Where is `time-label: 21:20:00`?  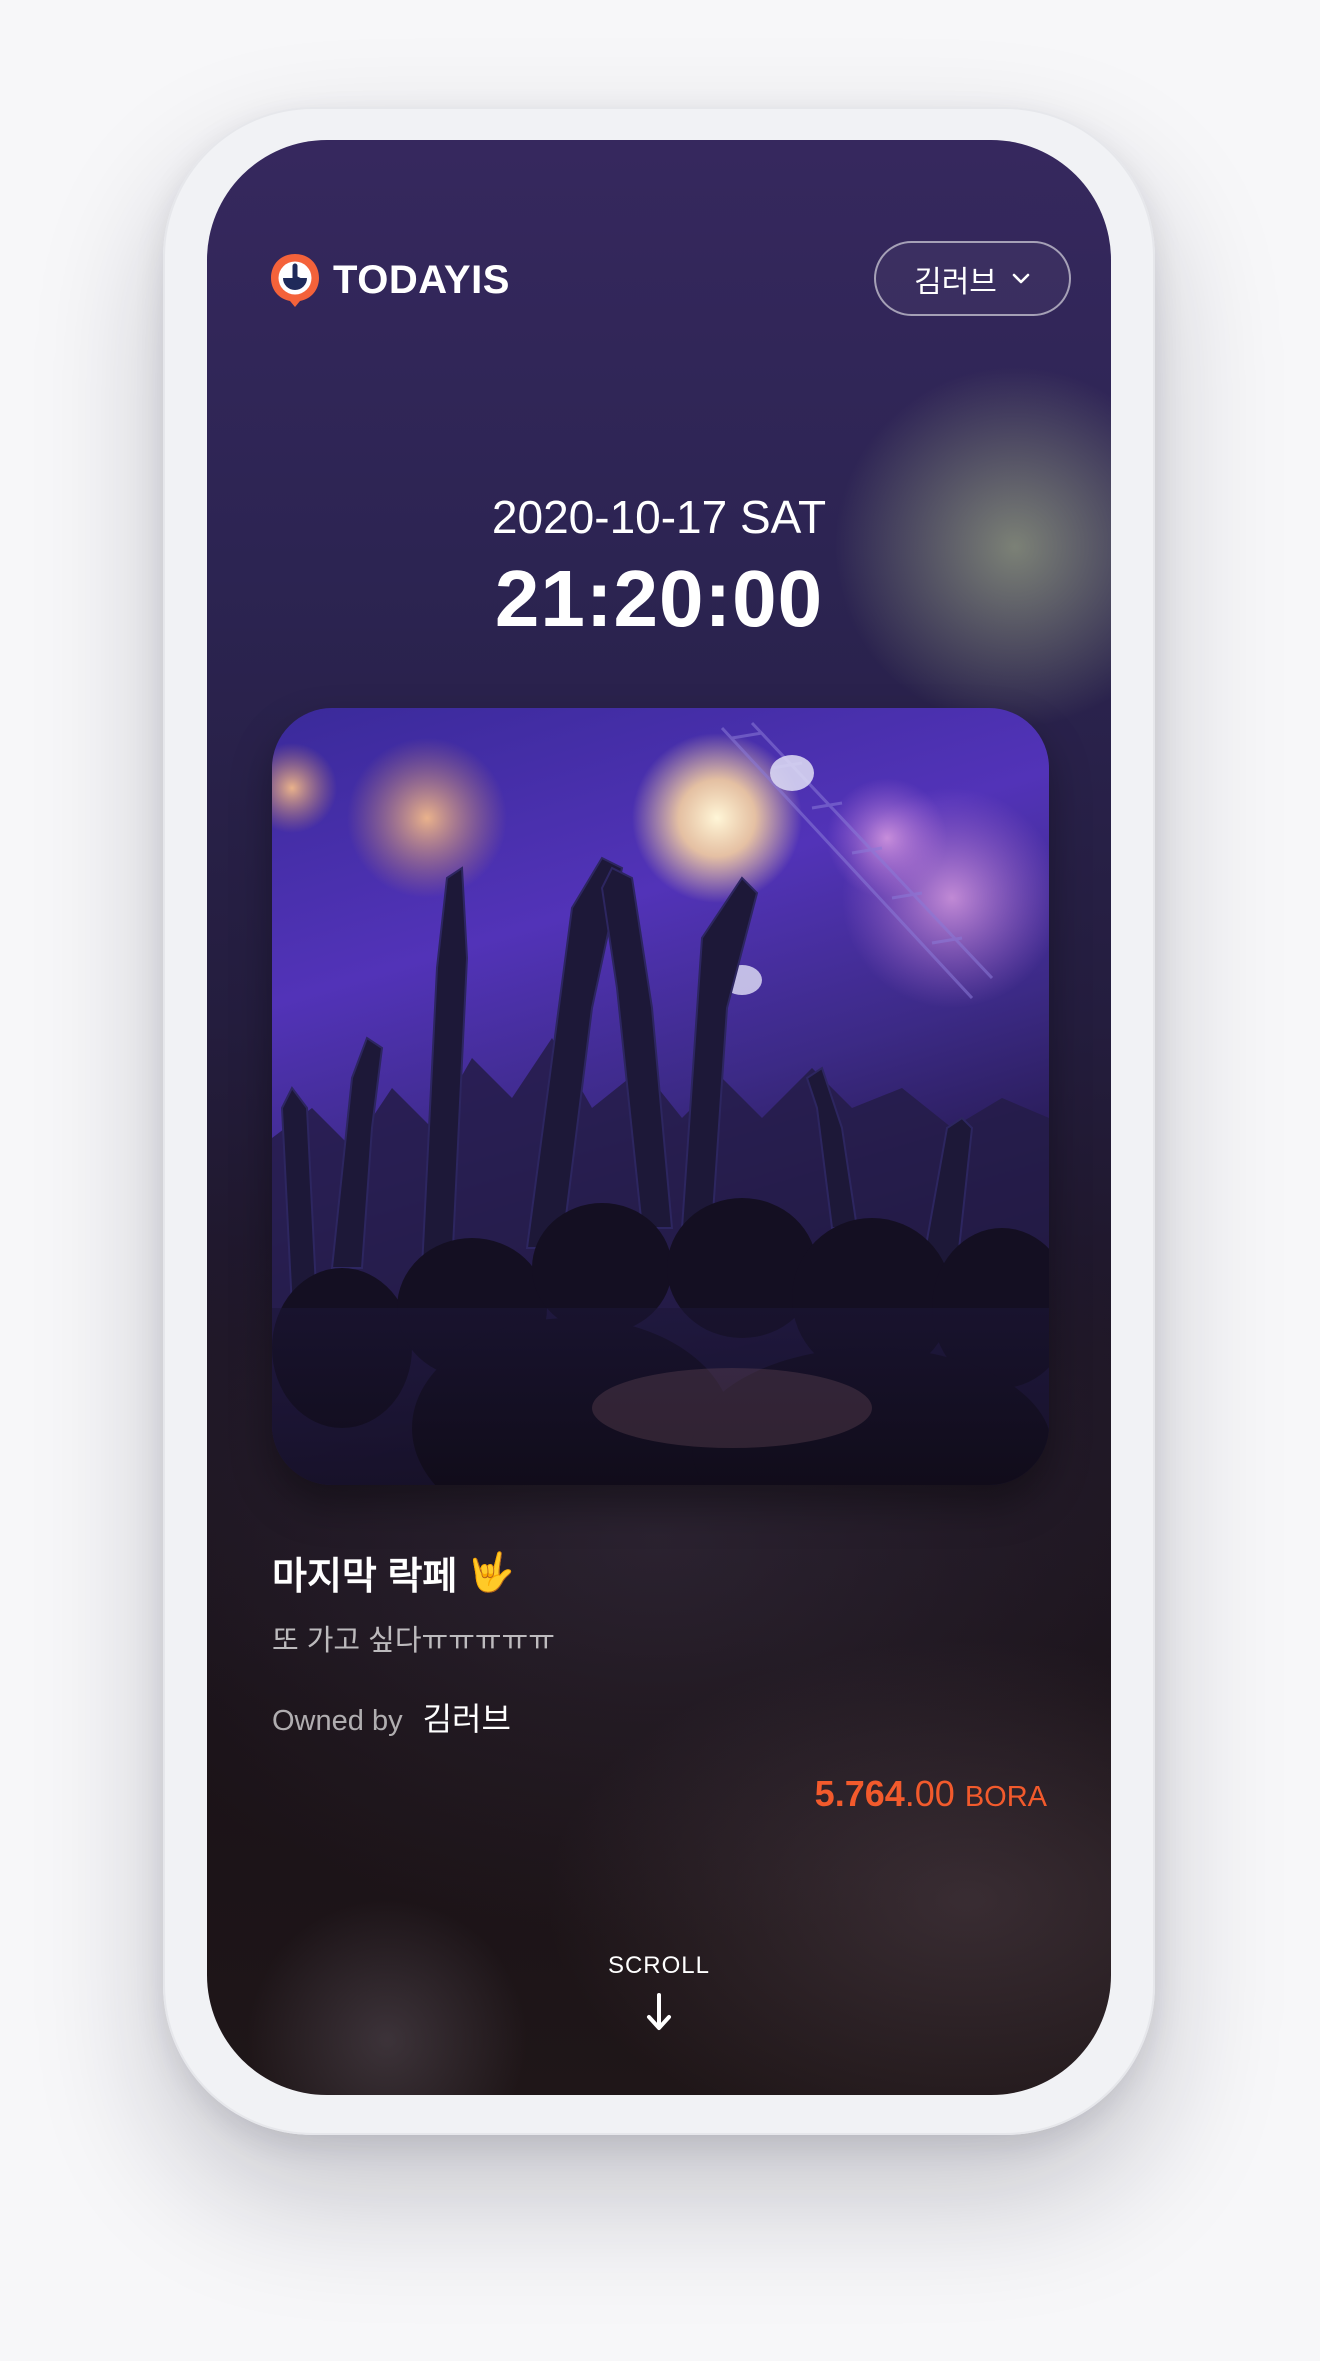 time-label: 21:20:00 is located at coordinates (659, 598).